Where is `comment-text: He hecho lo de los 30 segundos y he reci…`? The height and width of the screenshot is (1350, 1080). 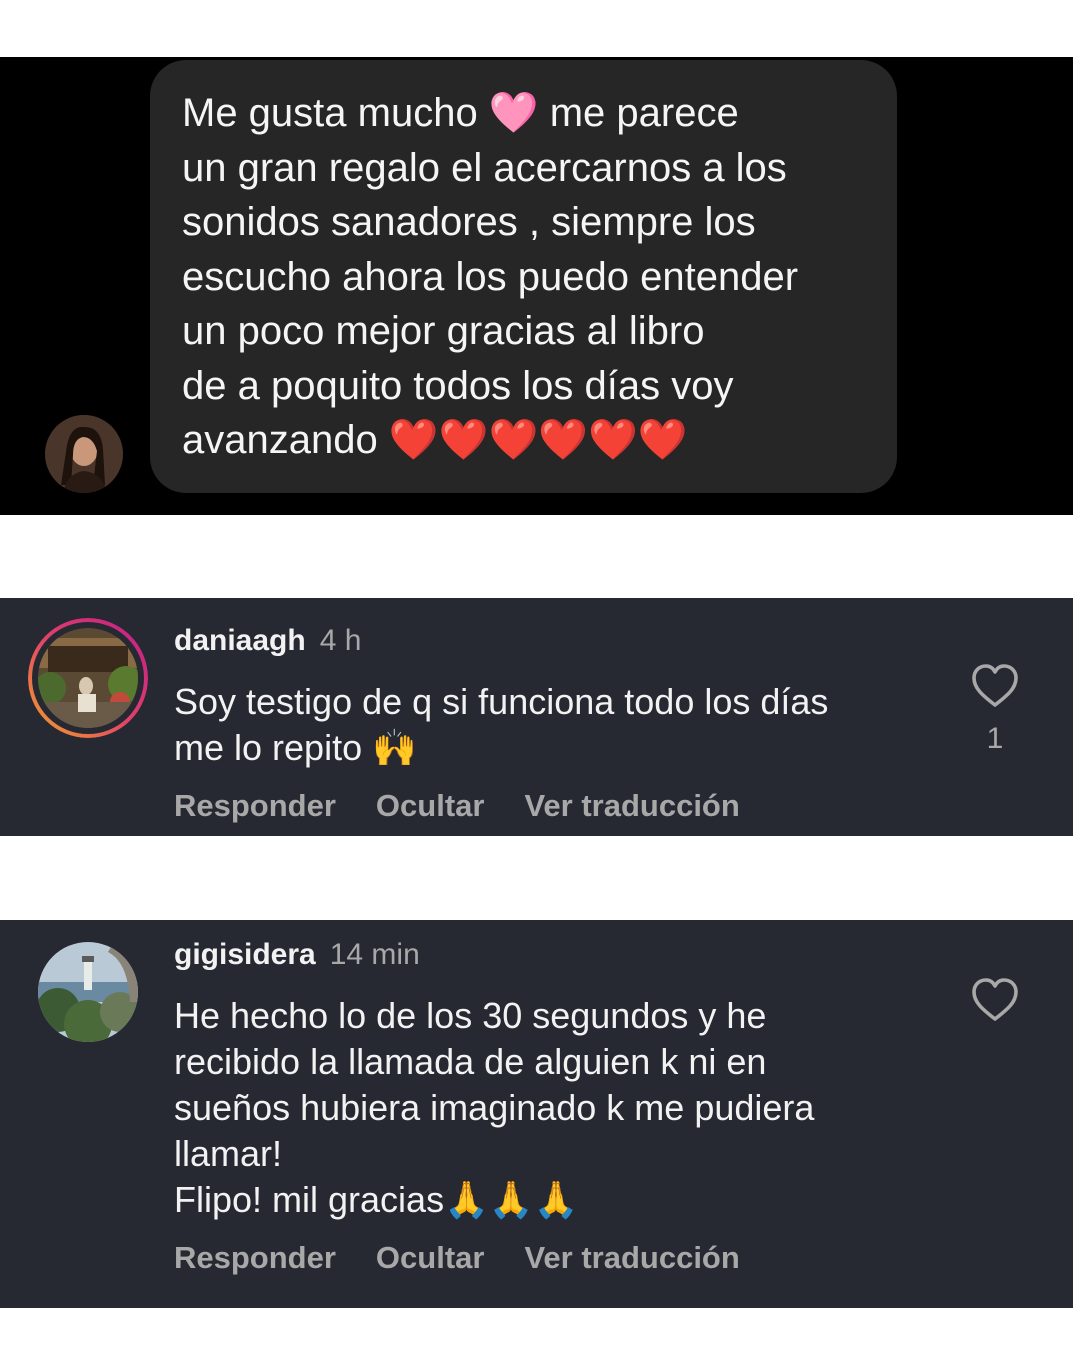
comment-text: He hecho lo de los 30 segundos y he reci… is located at coordinates (494, 1108).